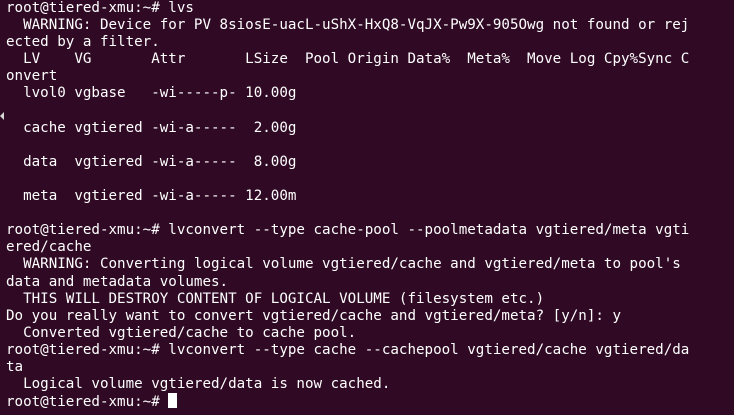 Image resolution: width=734 pixels, height=415 pixels. What do you see at coordinates (151, 93) in the screenshot?
I see `terminal-line: lvol0 vgbase -wi-----p- 10.00g` at bounding box center [151, 93].